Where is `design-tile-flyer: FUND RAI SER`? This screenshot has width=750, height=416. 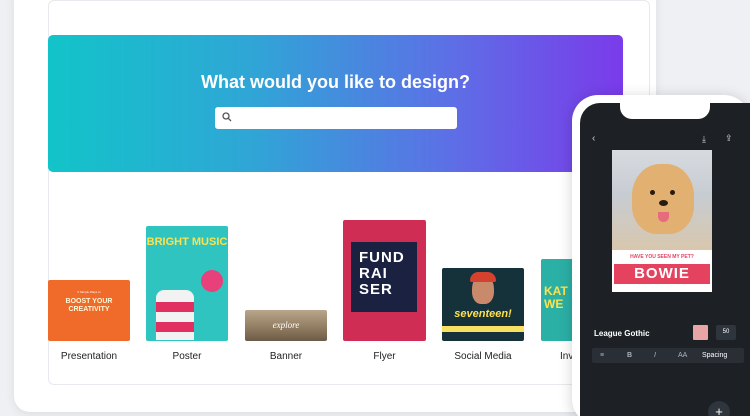
design-tile-flyer: FUND RAI SER is located at coordinates (384, 280).